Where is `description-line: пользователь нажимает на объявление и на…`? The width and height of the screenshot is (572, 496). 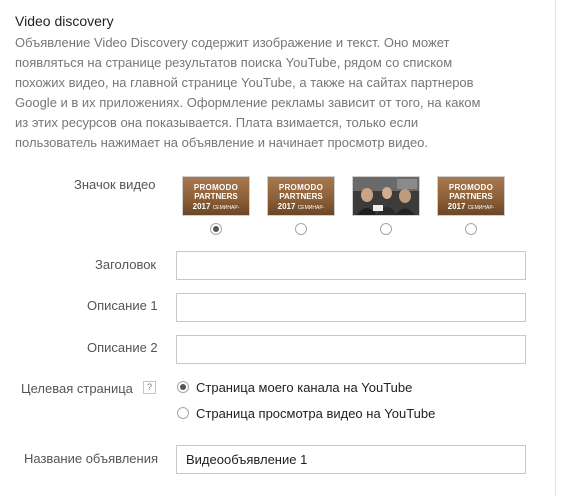 description-line: пользователь нажимает на объявление и на… is located at coordinates (222, 142).